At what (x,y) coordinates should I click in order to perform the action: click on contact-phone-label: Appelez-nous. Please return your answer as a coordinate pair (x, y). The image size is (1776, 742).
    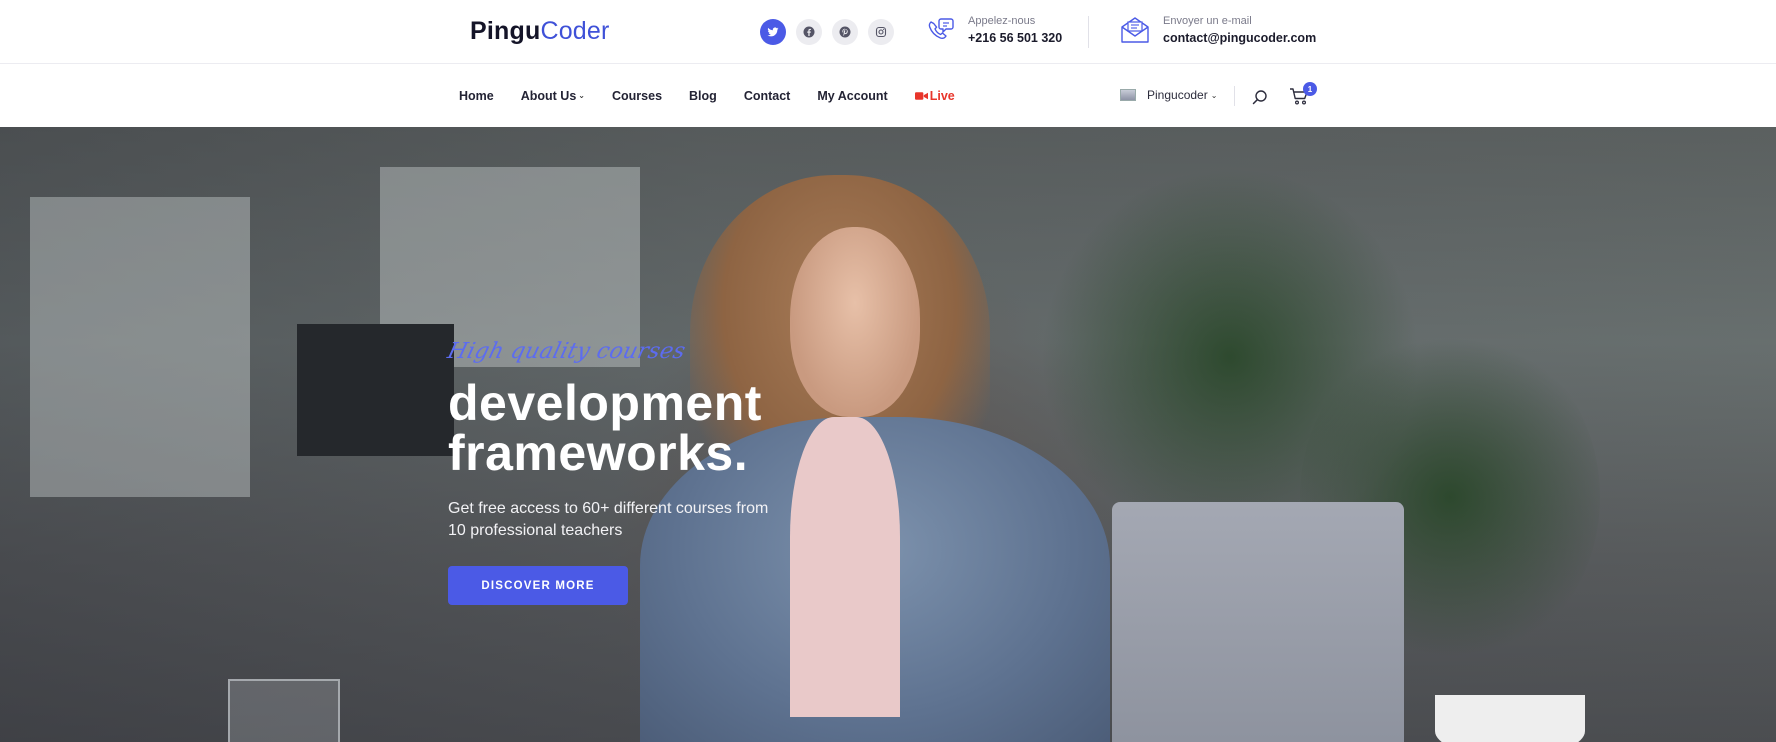
    Looking at the image, I should click on (1002, 21).